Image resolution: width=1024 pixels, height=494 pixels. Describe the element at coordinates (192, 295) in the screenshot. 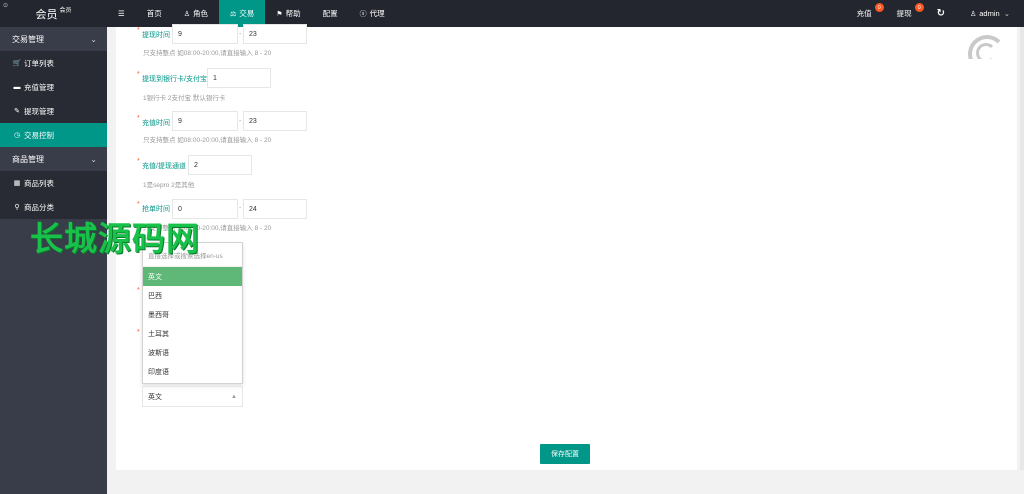

I see `dropdown-option: 巴西` at that location.